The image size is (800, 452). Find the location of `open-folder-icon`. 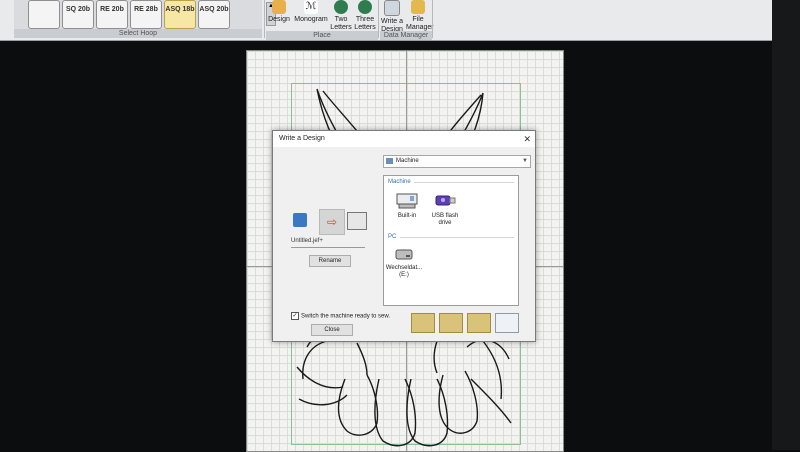

open-folder-icon is located at coordinates (451, 323).